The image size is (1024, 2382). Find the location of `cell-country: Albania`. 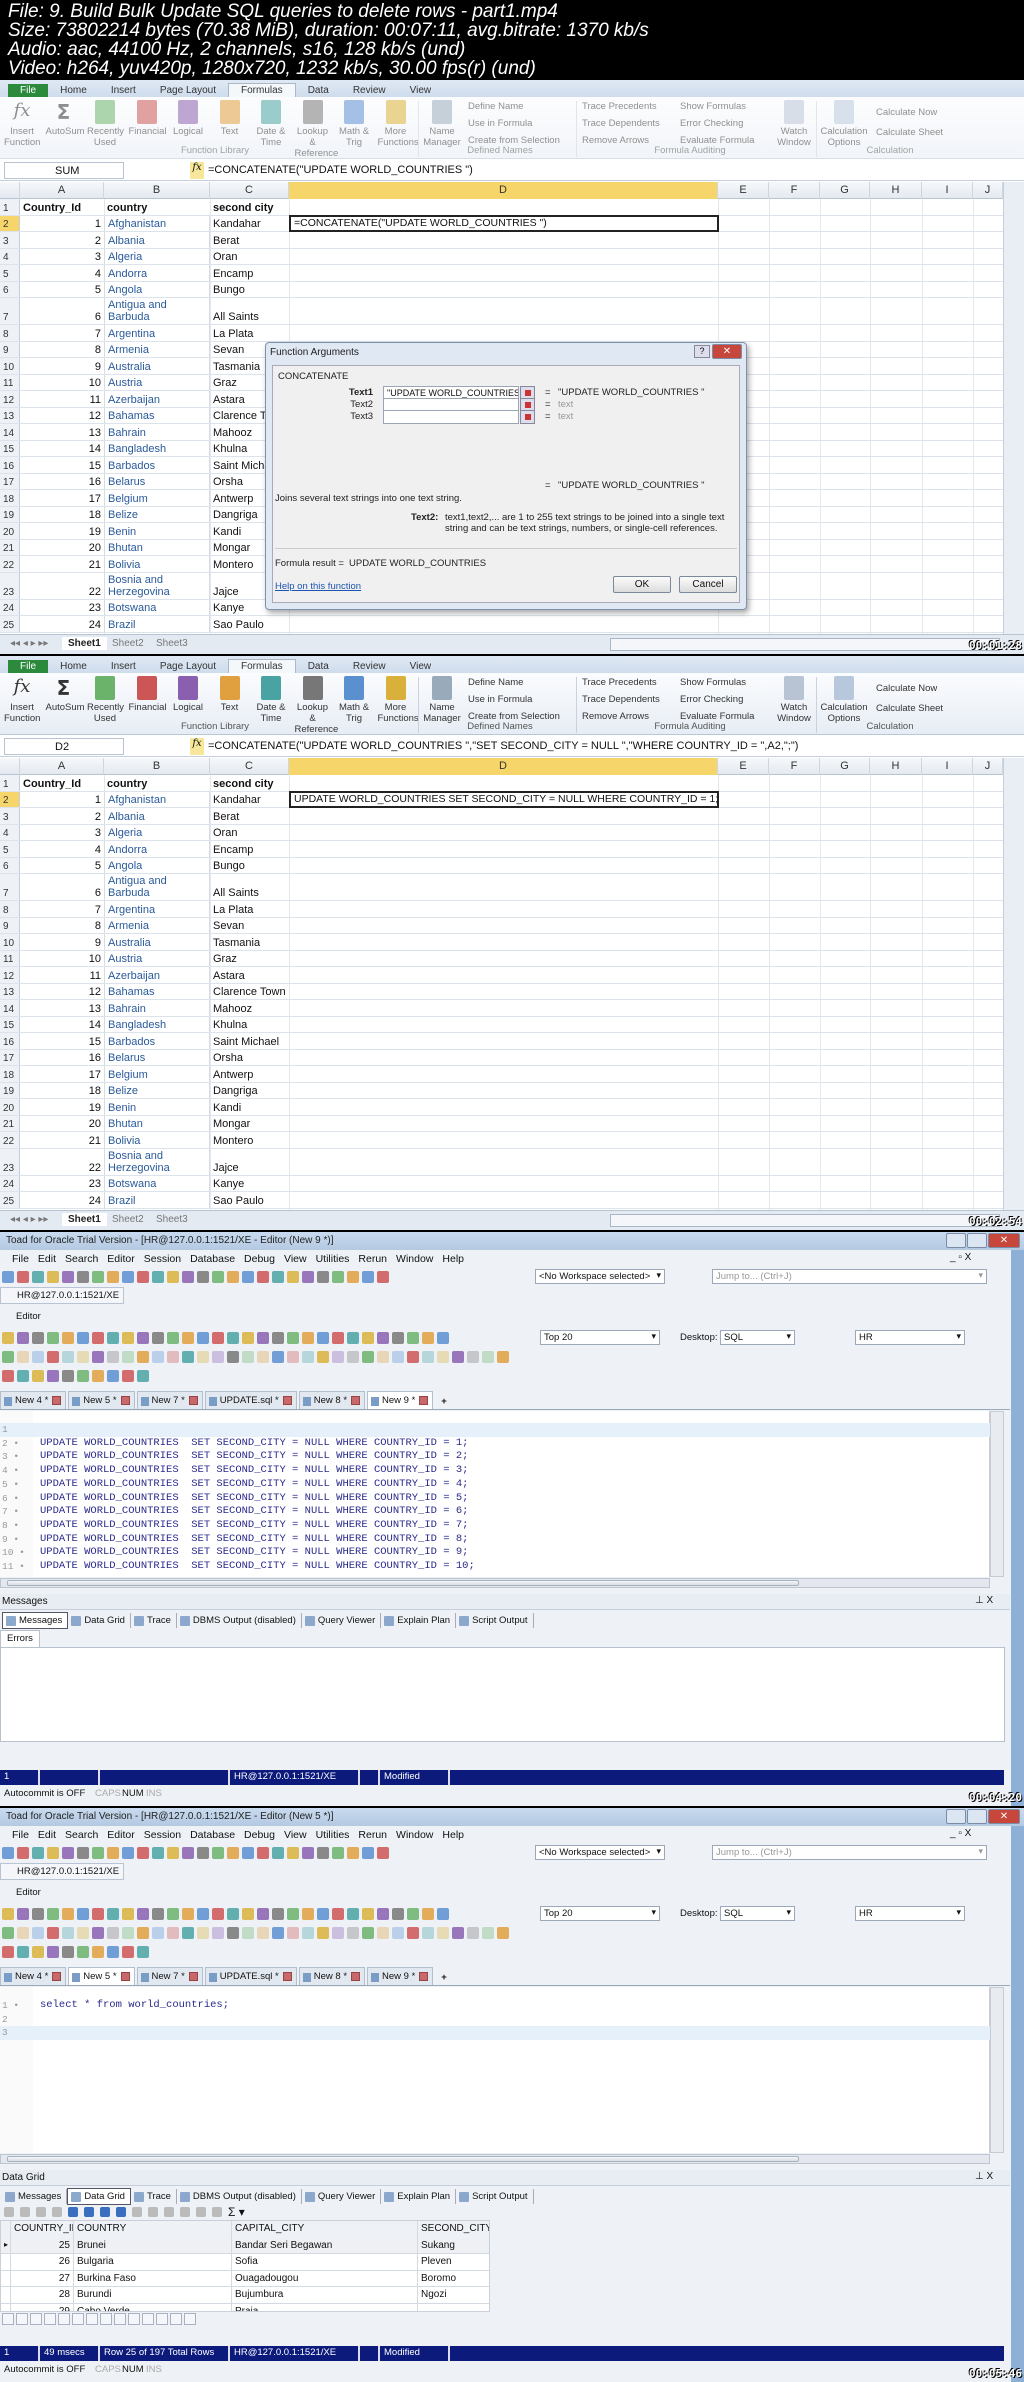

cell-country: Albania is located at coordinates (157, 240).